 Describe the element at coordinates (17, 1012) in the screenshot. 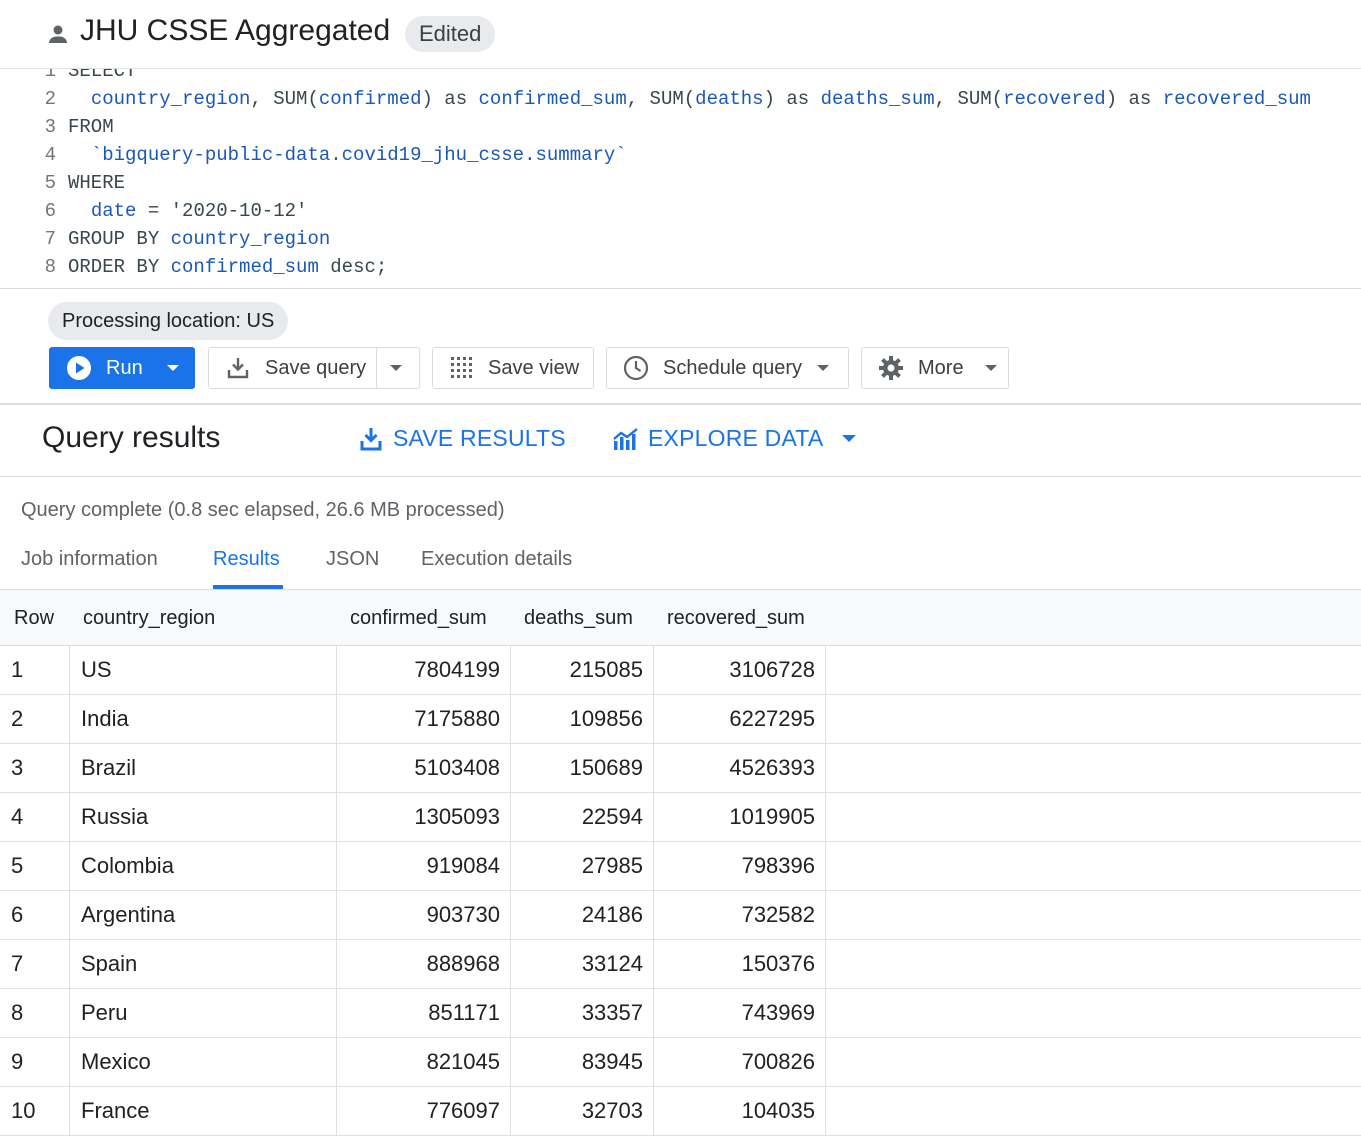

I see `cell-row-number: 8` at that location.